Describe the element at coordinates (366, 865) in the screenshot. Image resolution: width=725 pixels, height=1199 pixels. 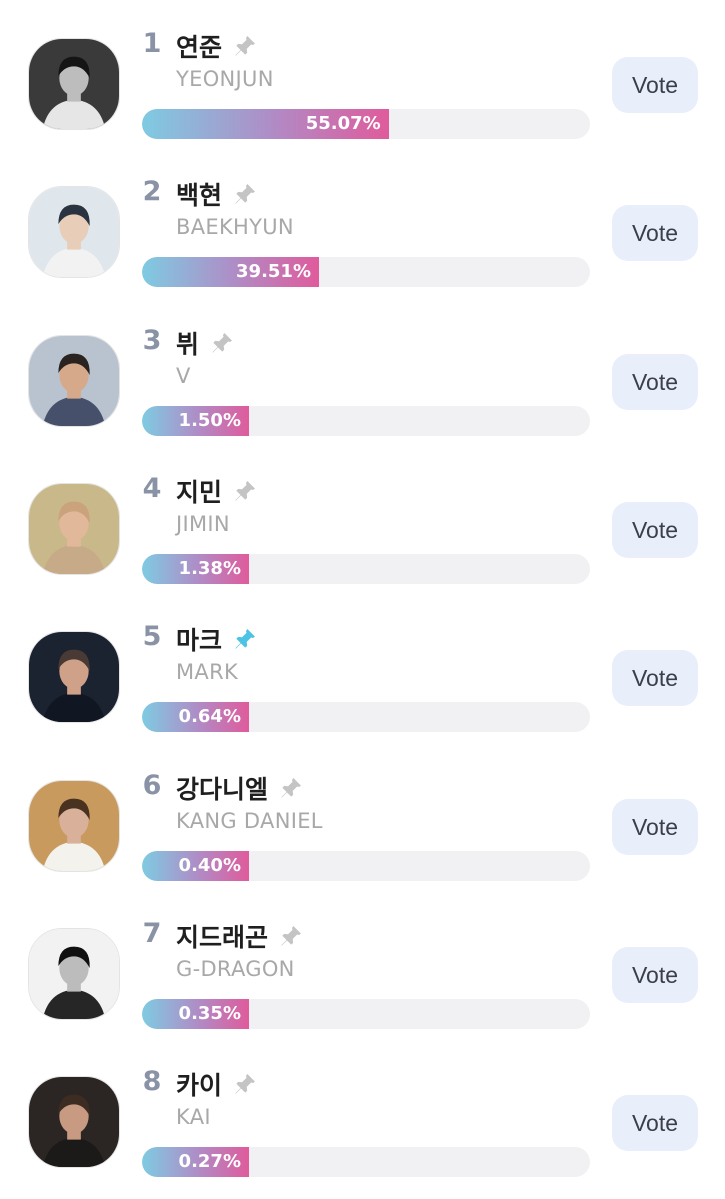
I see `vote-share-bar: 0.40%` at that location.